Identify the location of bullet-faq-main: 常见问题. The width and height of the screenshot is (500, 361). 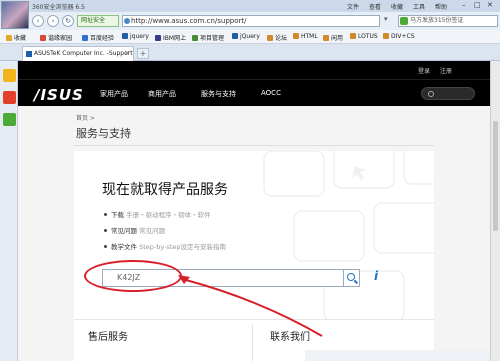
(124, 231).